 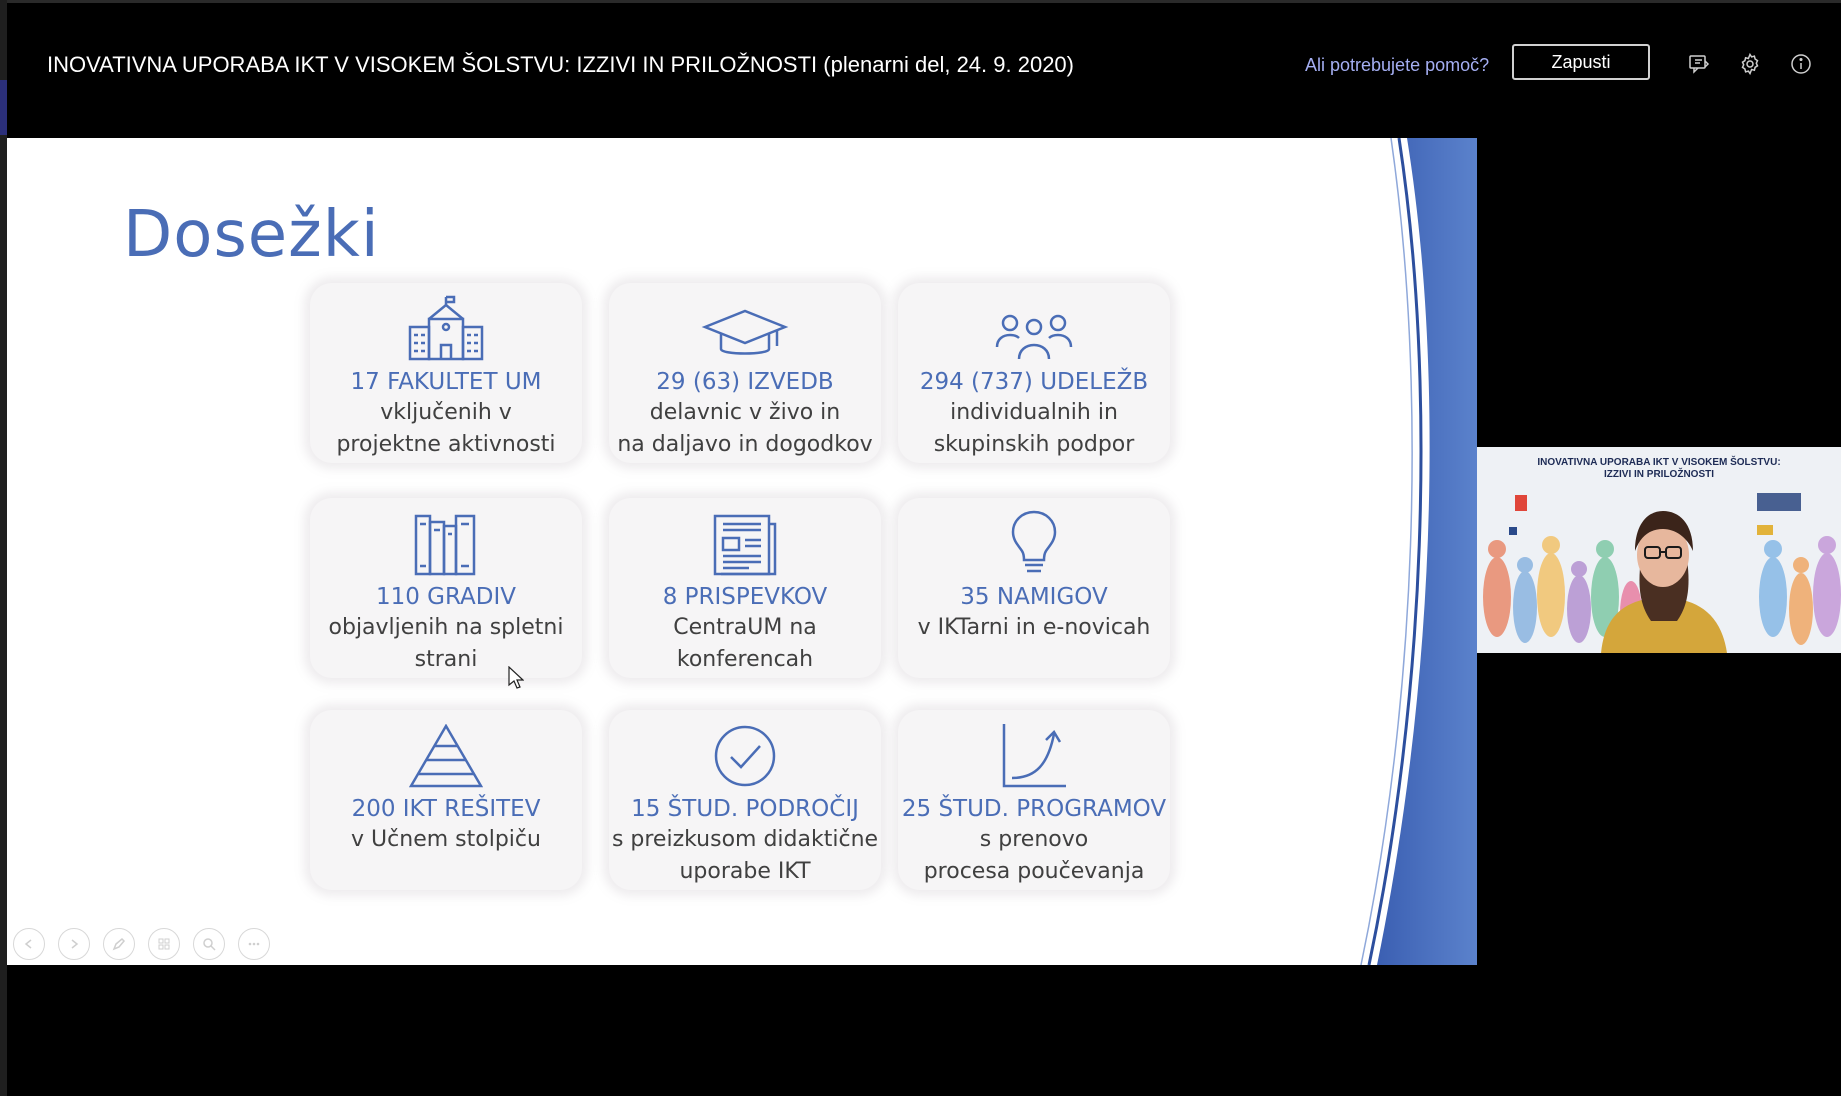 I want to click on feedback-icon, so click(x=1699, y=64).